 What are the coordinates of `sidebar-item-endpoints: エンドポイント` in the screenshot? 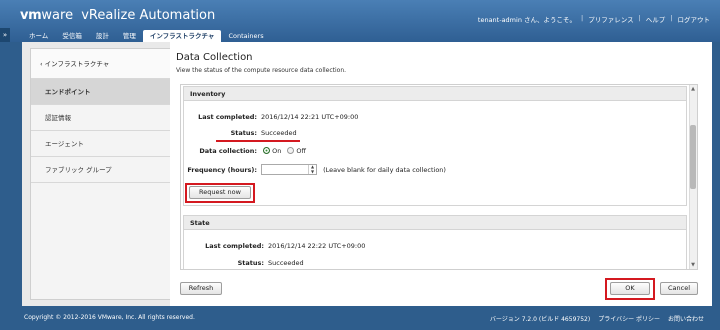 It's located at (109, 92).